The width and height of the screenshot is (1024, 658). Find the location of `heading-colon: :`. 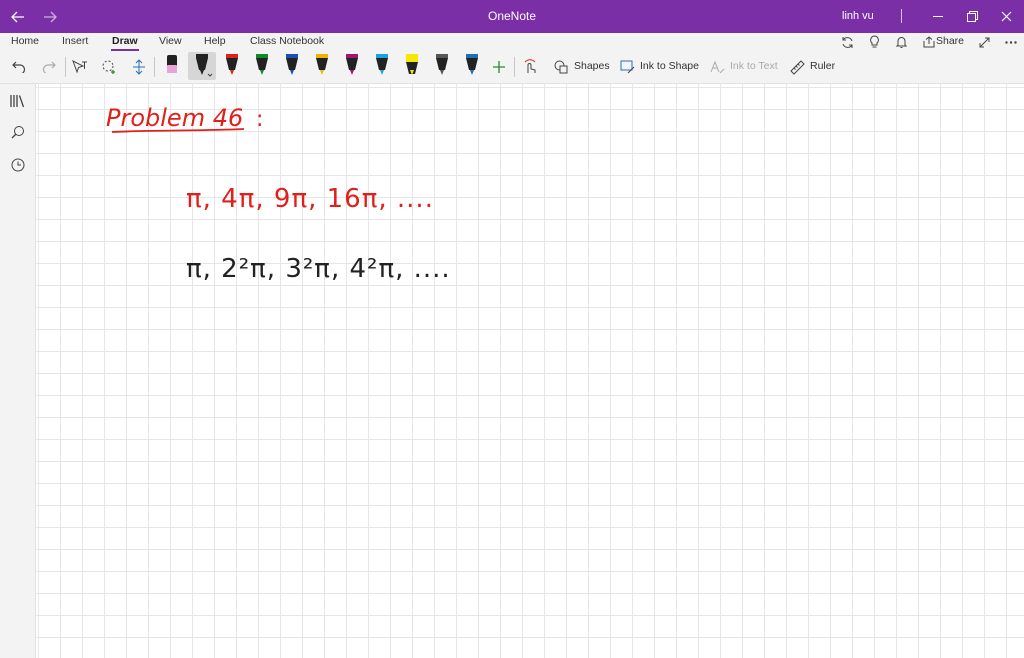

heading-colon: : is located at coordinates (259, 119).